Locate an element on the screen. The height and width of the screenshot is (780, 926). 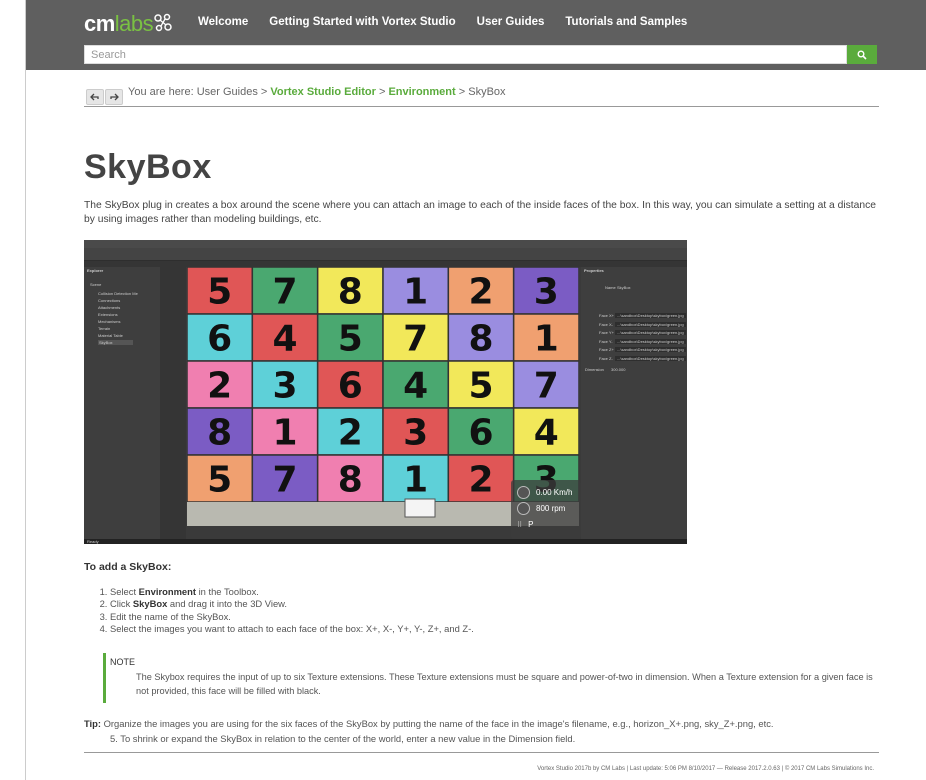
note-title: NOTE is located at coordinates (123, 662).